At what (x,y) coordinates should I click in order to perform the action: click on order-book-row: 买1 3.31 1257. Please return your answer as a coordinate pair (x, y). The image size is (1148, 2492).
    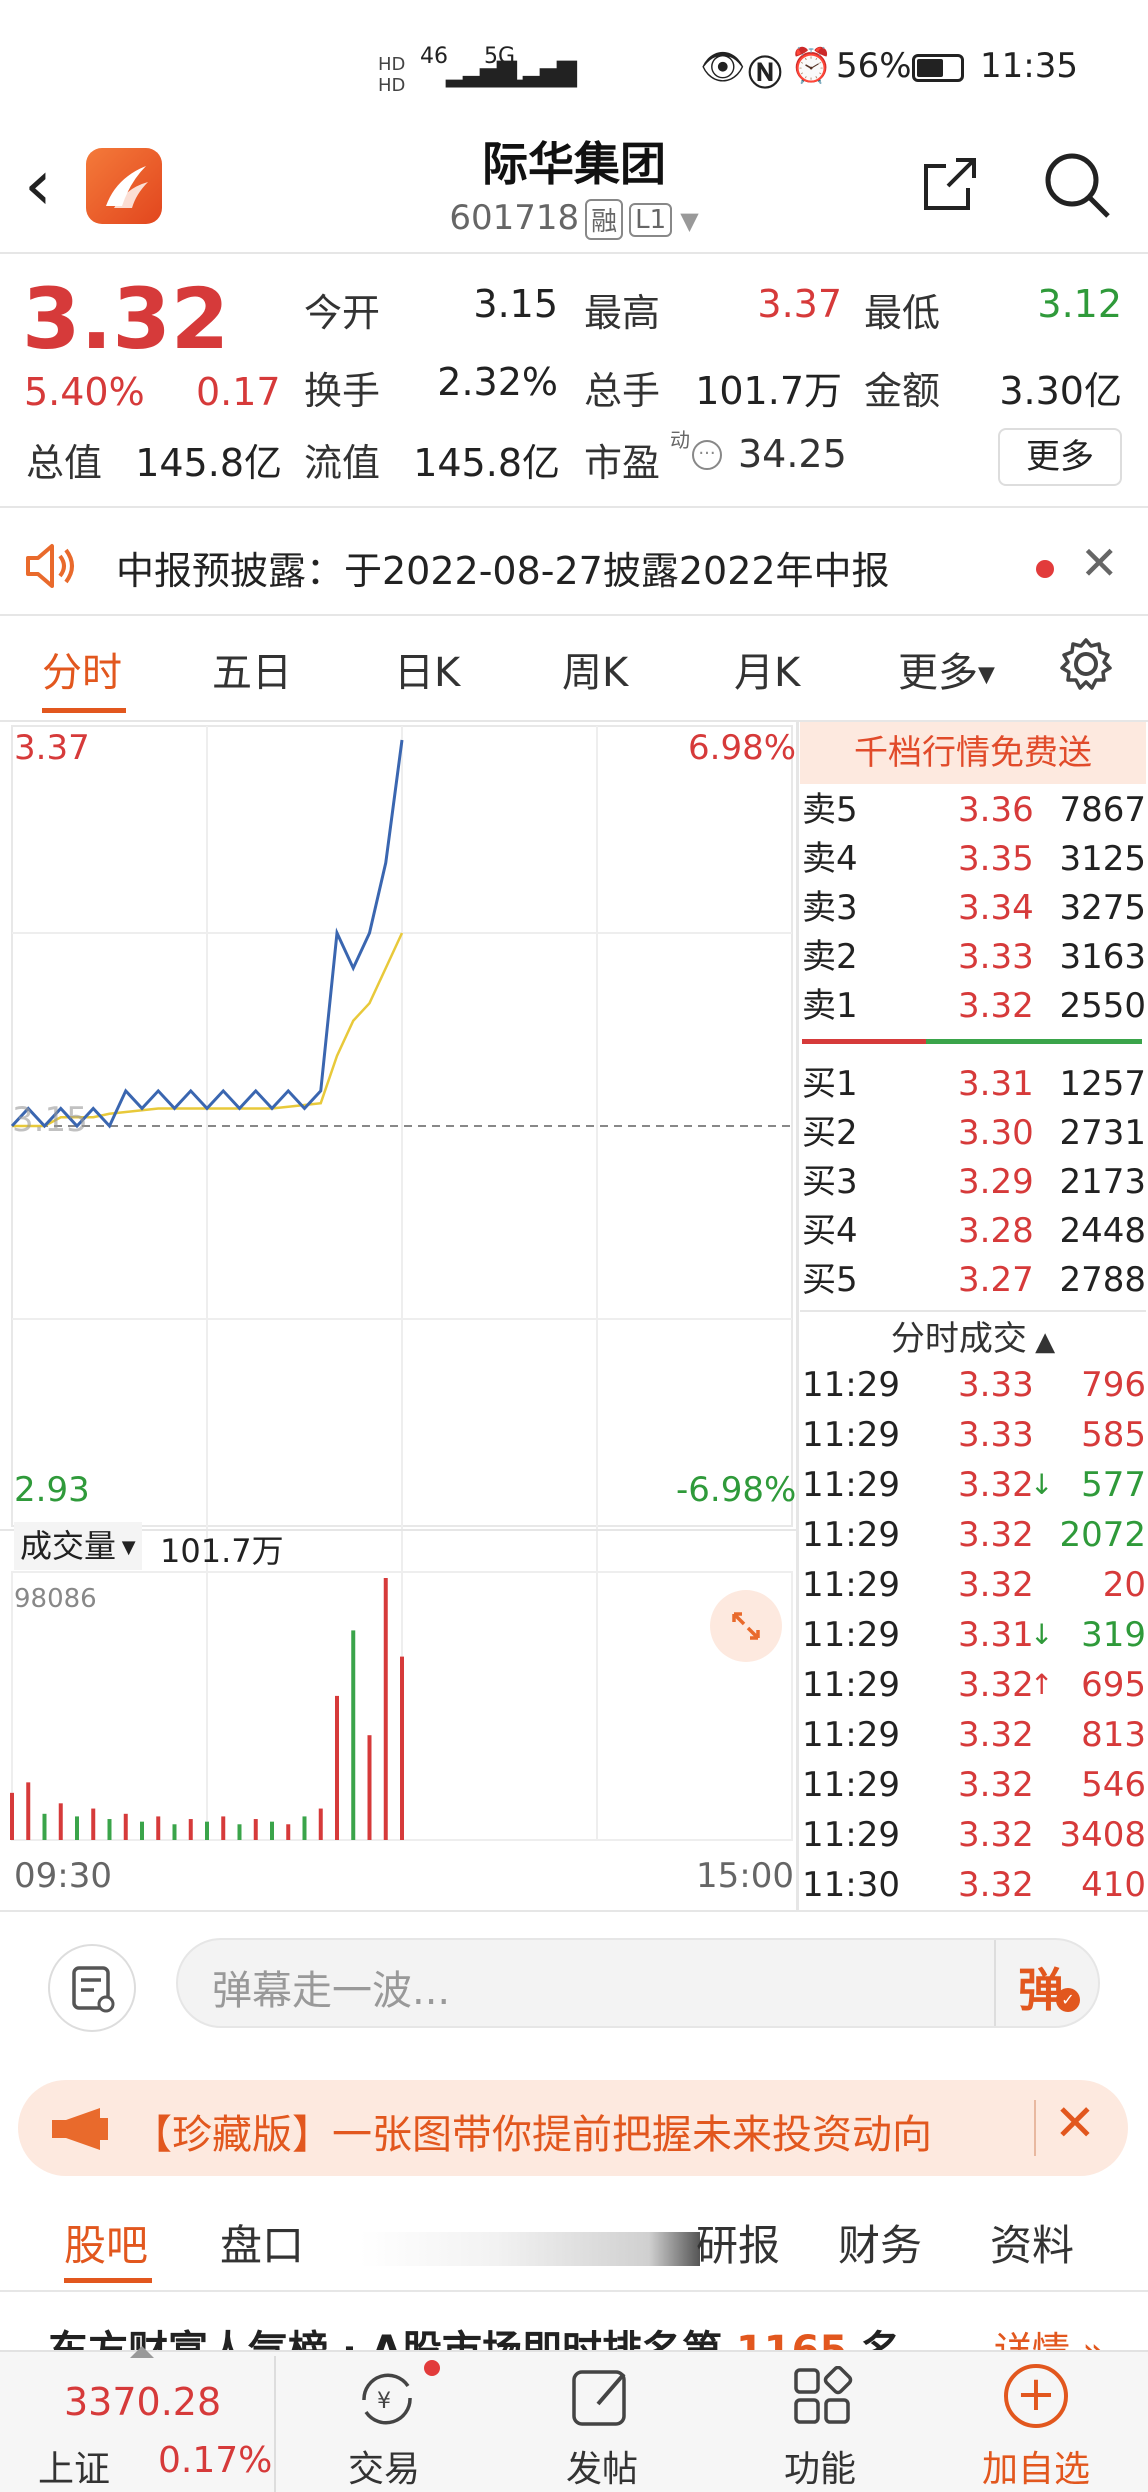
    Looking at the image, I should click on (974, 1084).